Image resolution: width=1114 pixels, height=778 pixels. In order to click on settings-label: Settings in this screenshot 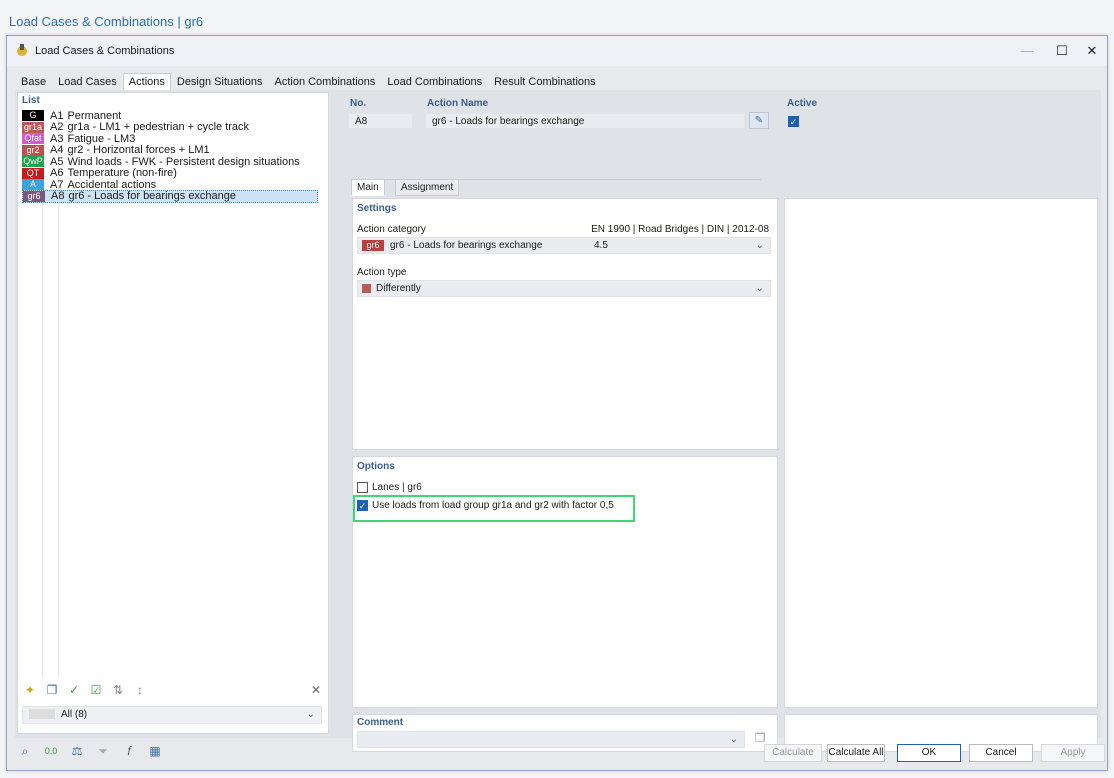, I will do `click(377, 208)`.